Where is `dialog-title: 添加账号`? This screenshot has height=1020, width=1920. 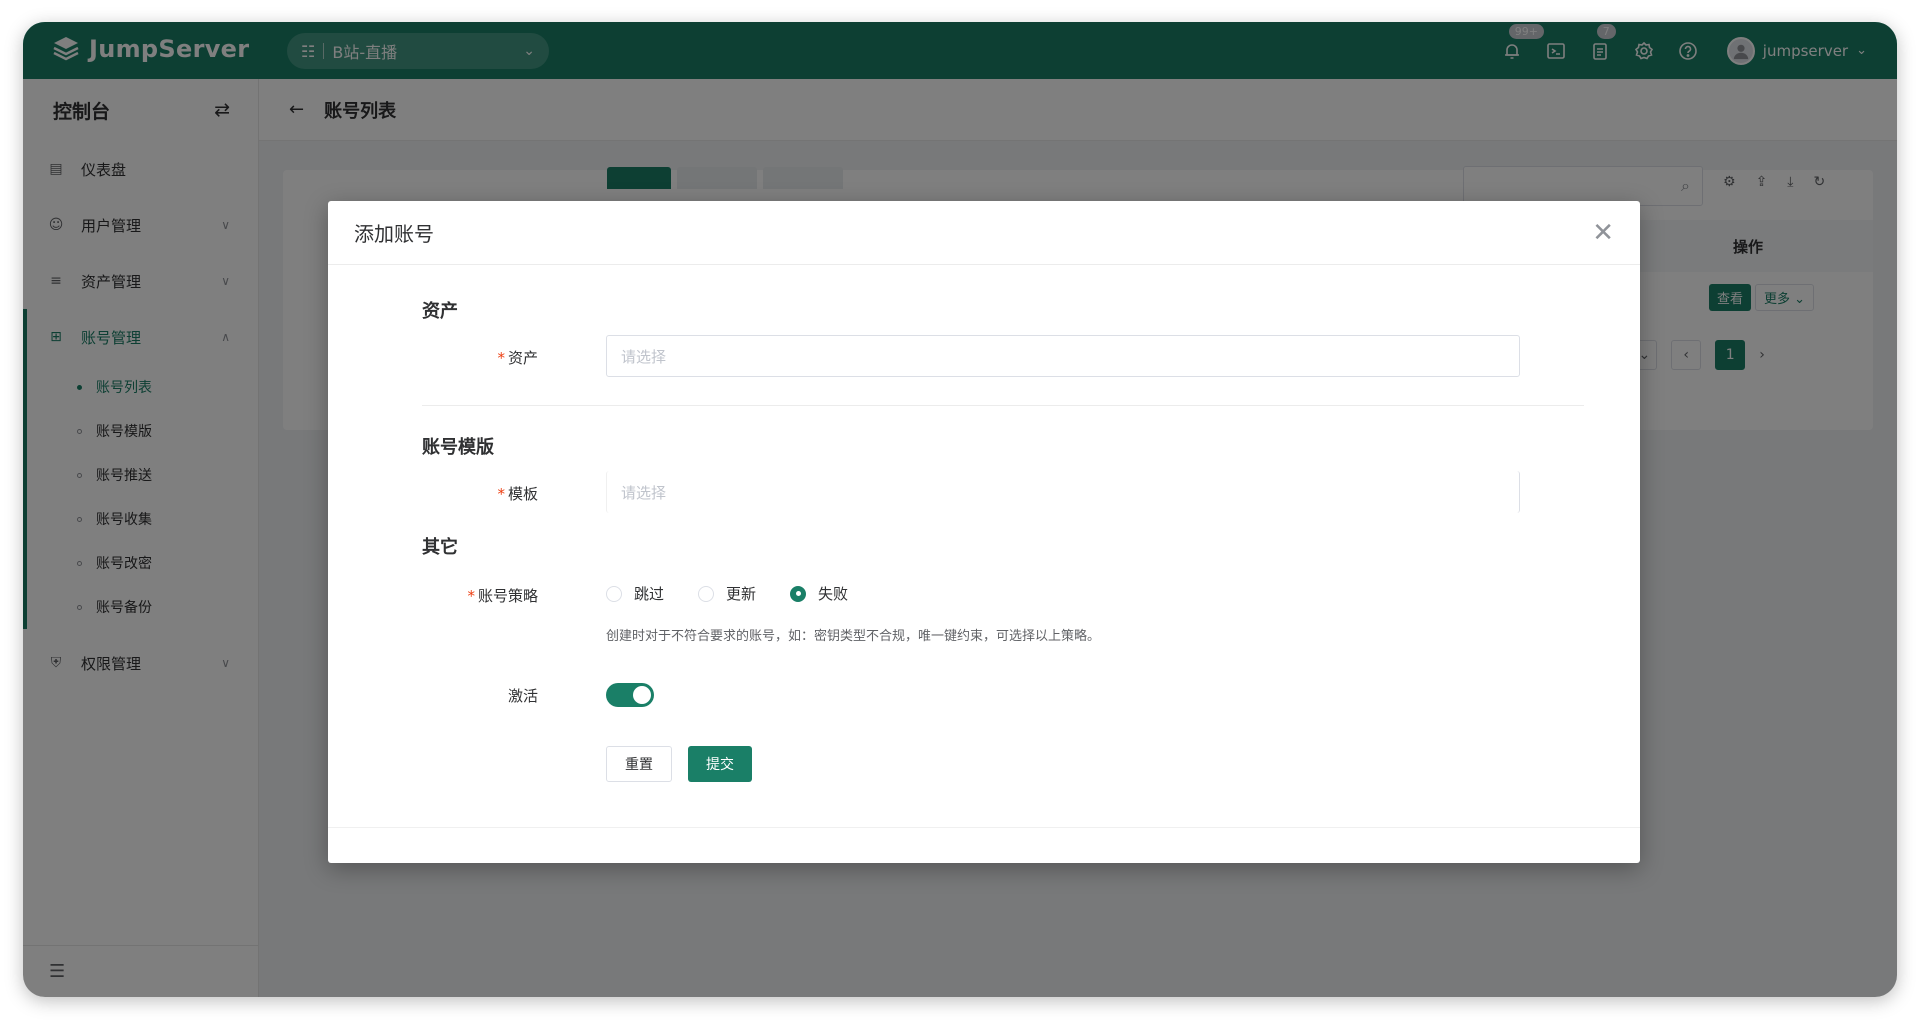
dialog-title: 添加账号 is located at coordinates (394, 234).